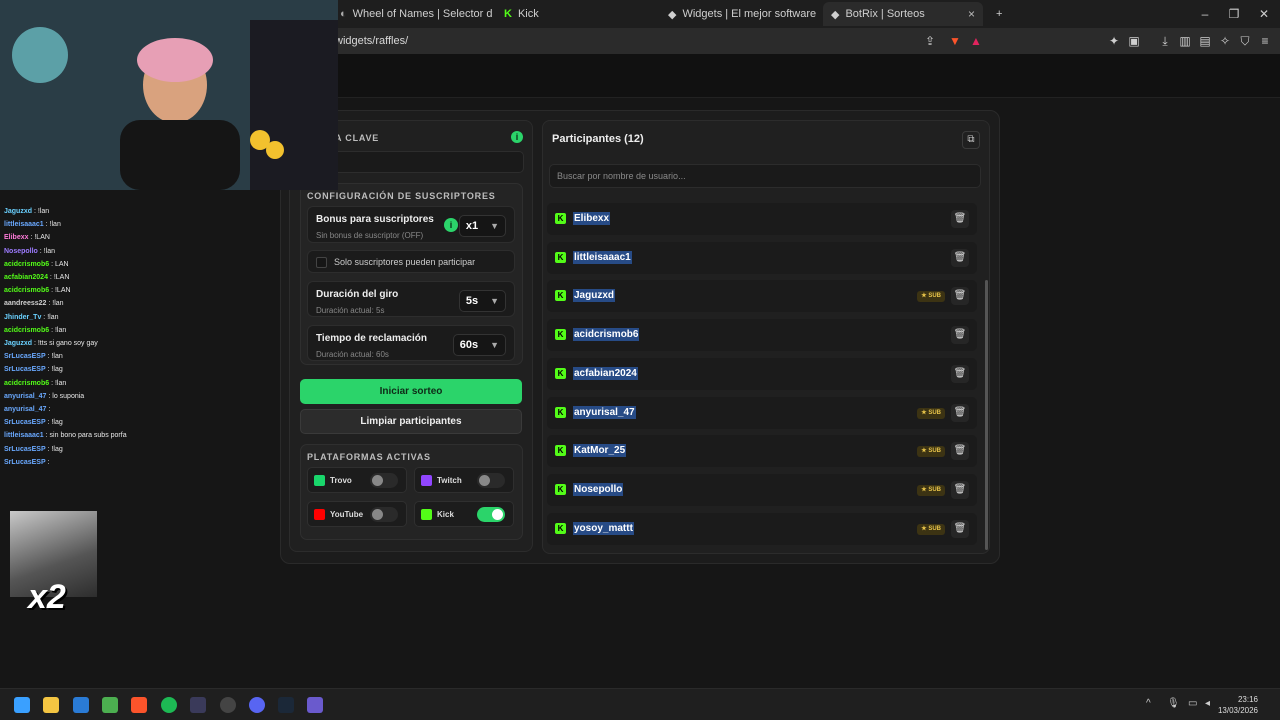 Image resolution: width=1280 pixels, height=720 pixels. What do you see at coordinates (257, 705) in the screenshot?
I see `discord-icon` at bounding box center [257, 705].